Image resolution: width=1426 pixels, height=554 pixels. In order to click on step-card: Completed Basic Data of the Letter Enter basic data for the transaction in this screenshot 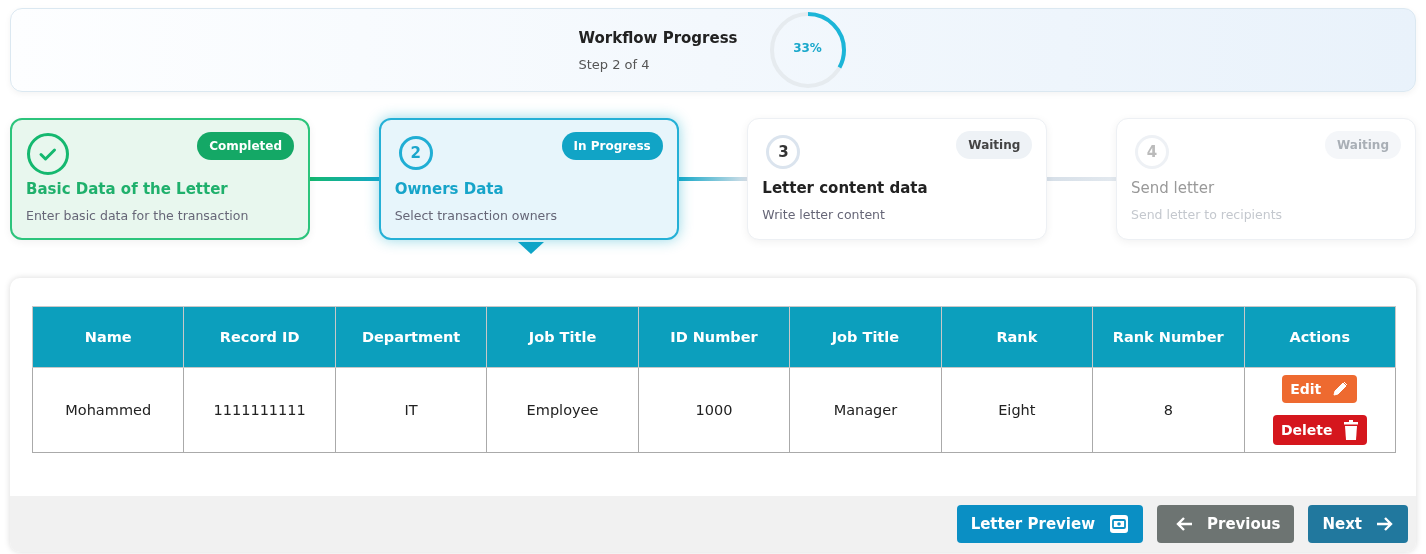, I will do `click(160, 179)`.